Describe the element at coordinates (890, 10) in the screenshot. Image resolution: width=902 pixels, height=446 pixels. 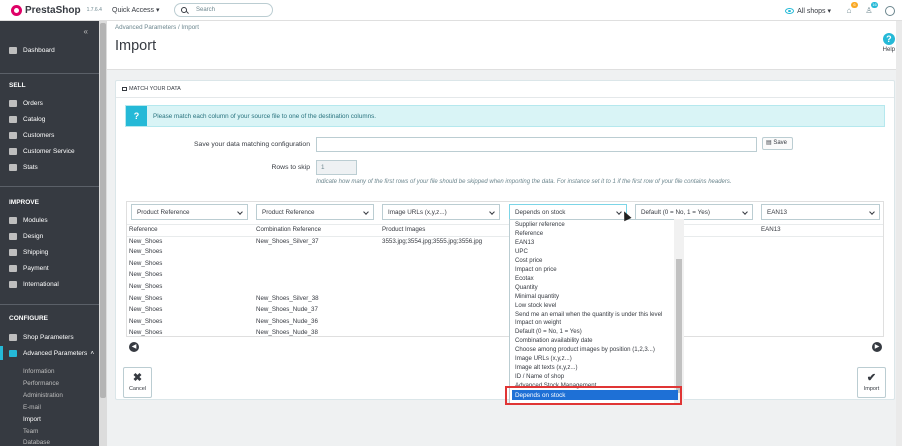
I see `employee-avatar-icon` at that location.